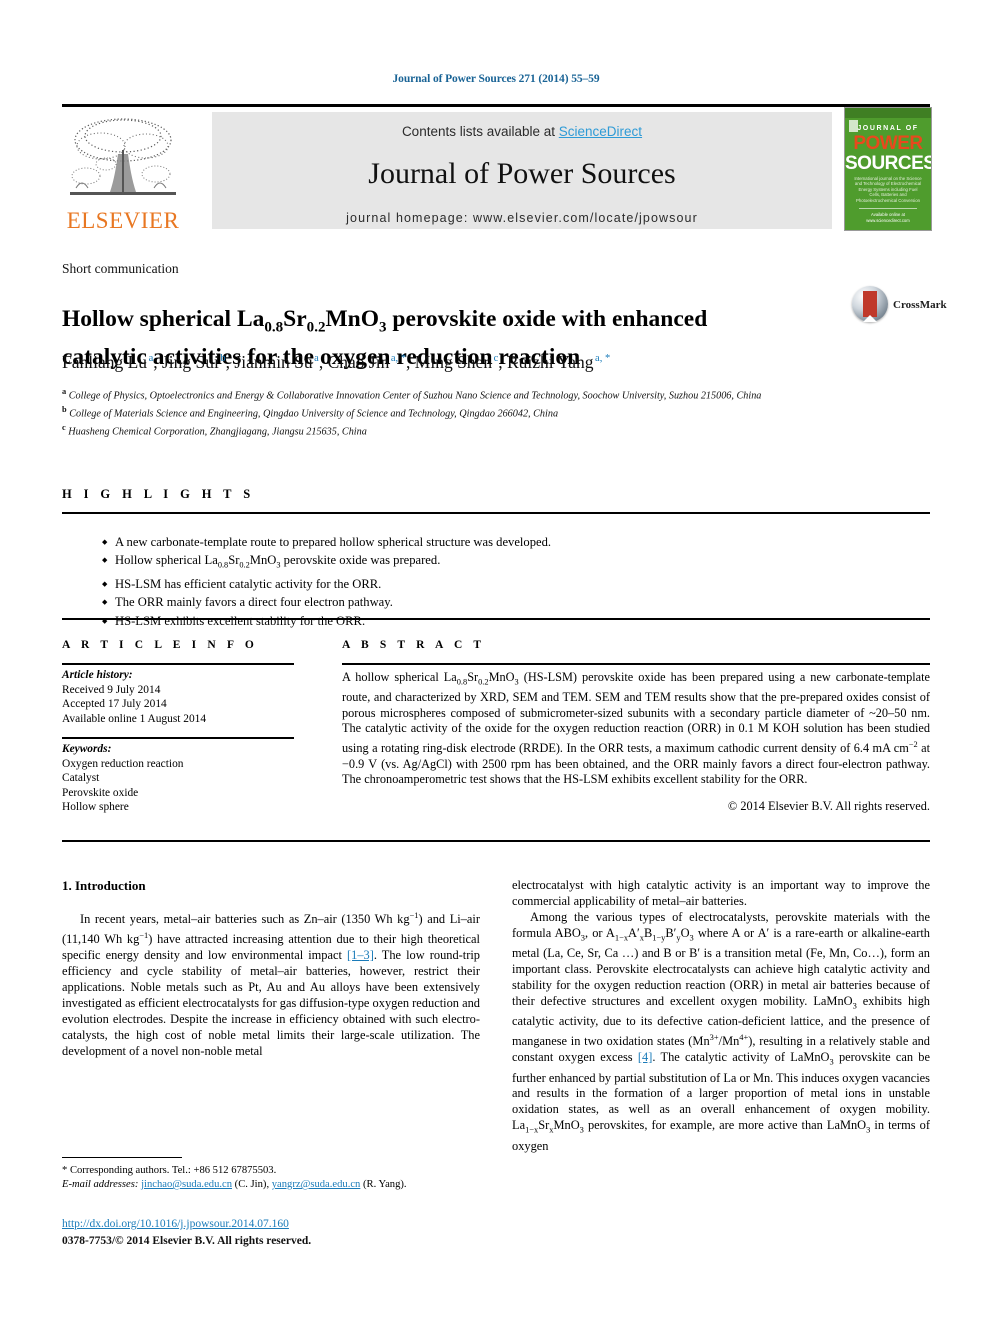  Describe the element at coordinates (134, 718) in the screenshot. I see `article-history-item: Available online 1 August 2014` at that location.